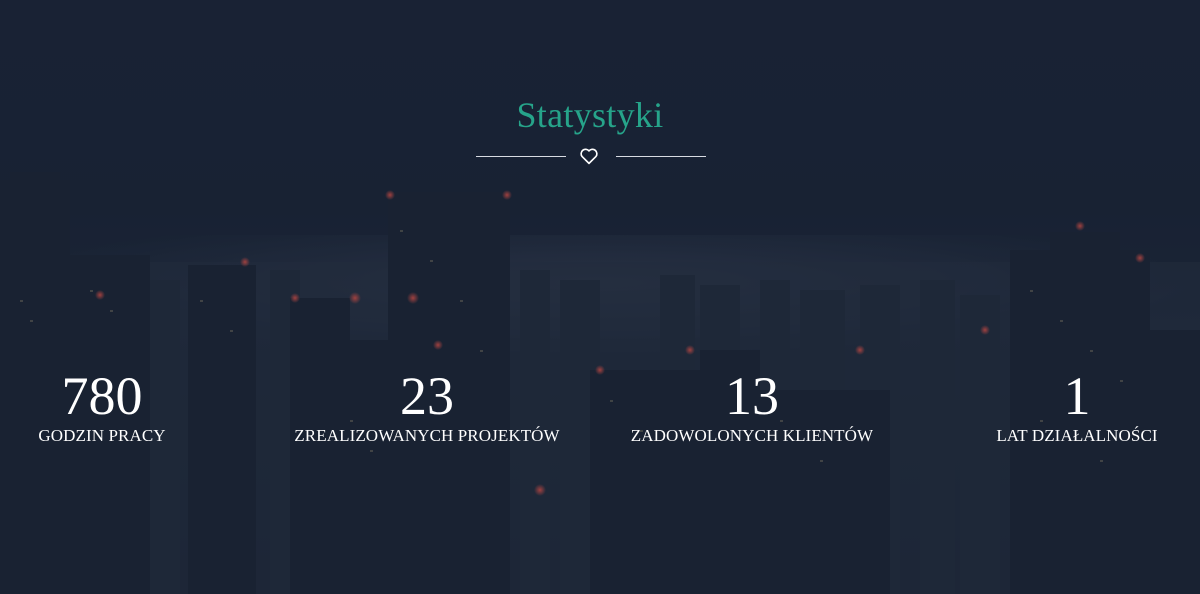 This screenshot has height=594, width=1200. I want to click on section-title: Statystyki, so click(590, 115).